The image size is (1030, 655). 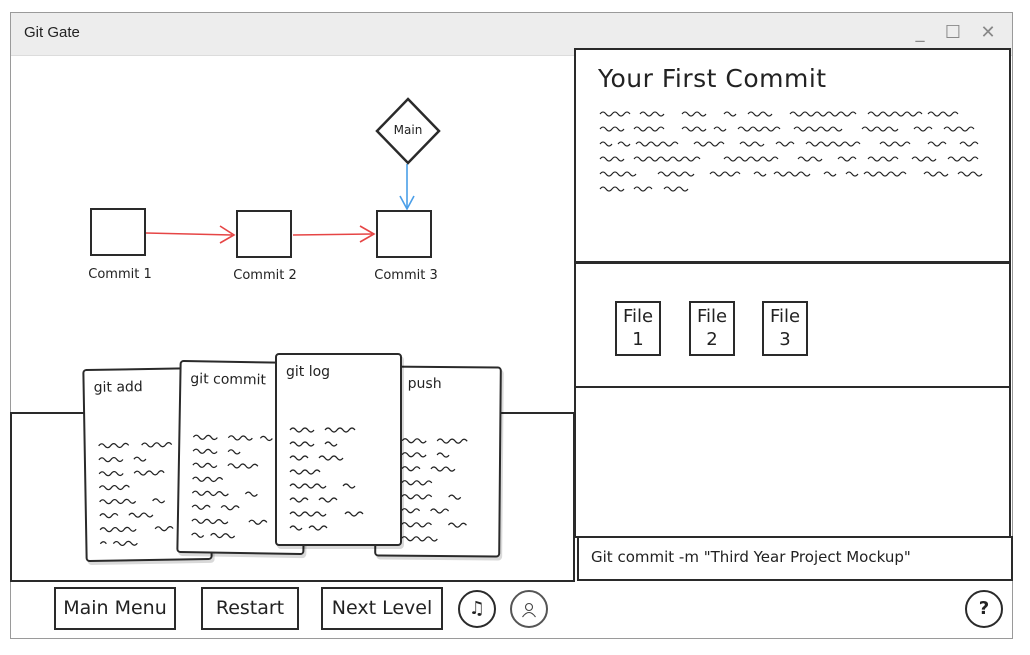 I want to click on user-icon, so click(x=529, y=610).